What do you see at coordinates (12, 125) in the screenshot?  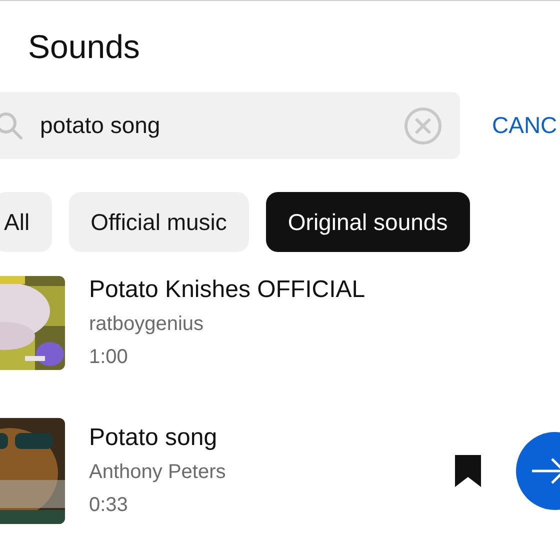 I see `search-icon` at bounding box center [12, 125].